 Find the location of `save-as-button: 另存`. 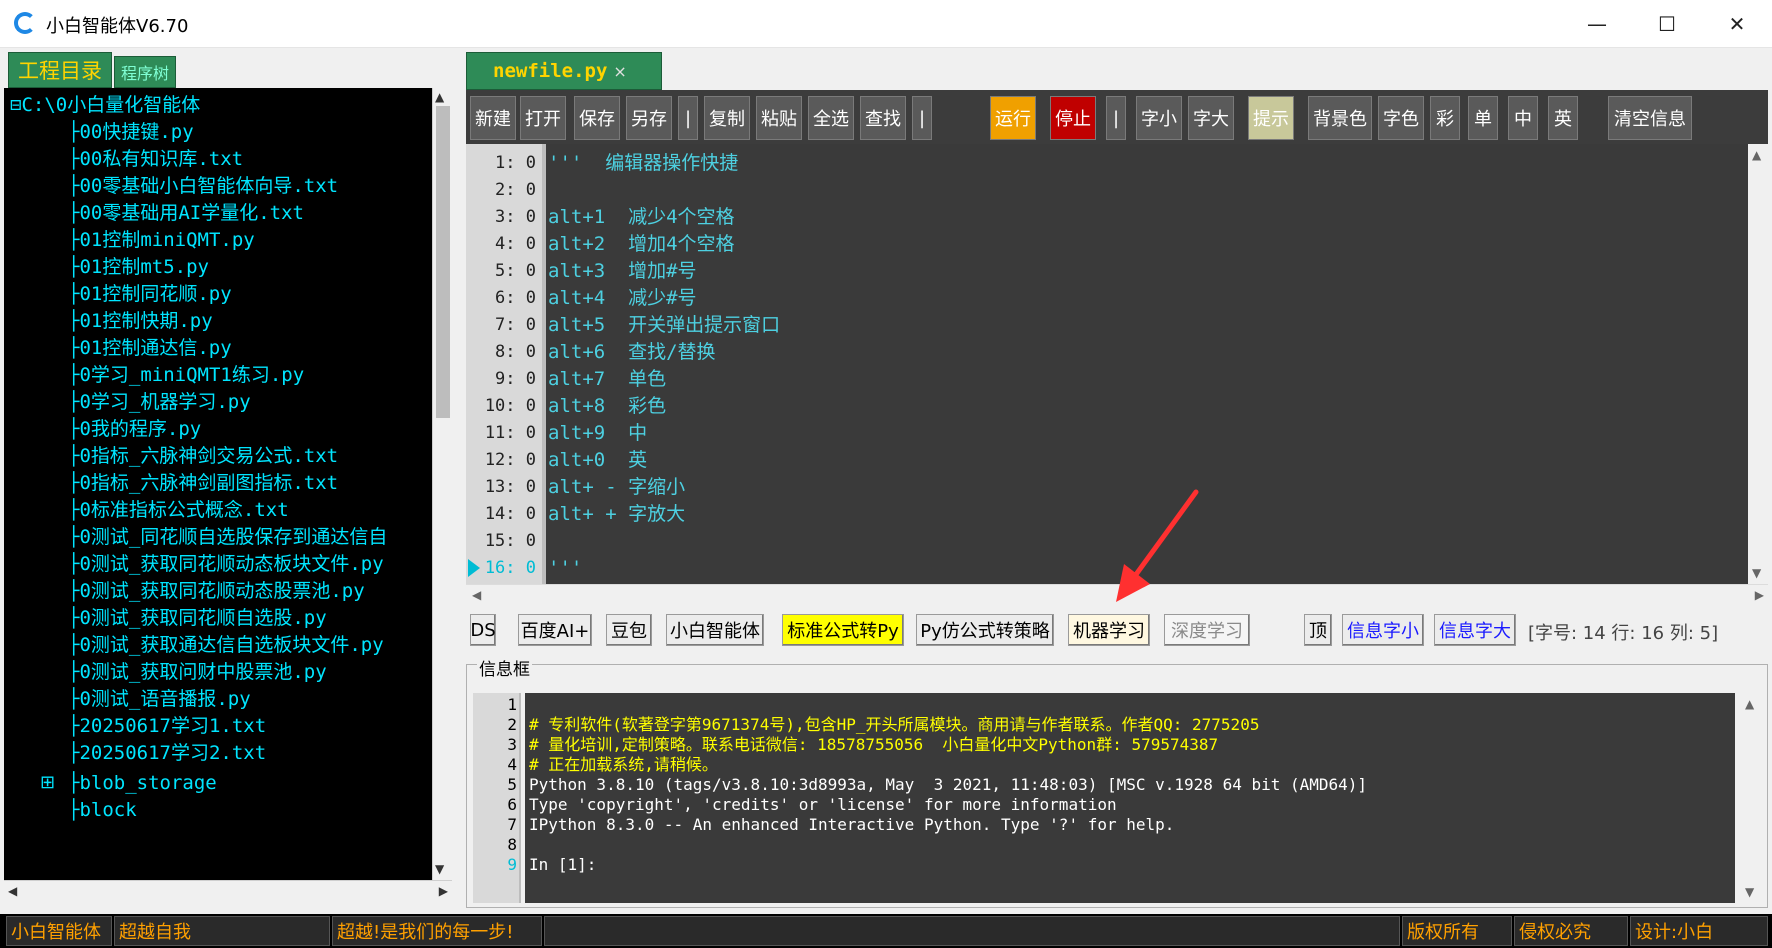

save-as-button: 另存 is located at coordinates (649, 118).